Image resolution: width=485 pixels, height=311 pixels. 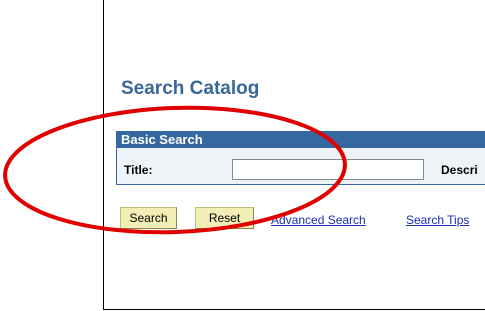 What do you see at coordinates (148, 218) in the screenshot?
I see `search-button: Search` at bounding box center [148, 218].